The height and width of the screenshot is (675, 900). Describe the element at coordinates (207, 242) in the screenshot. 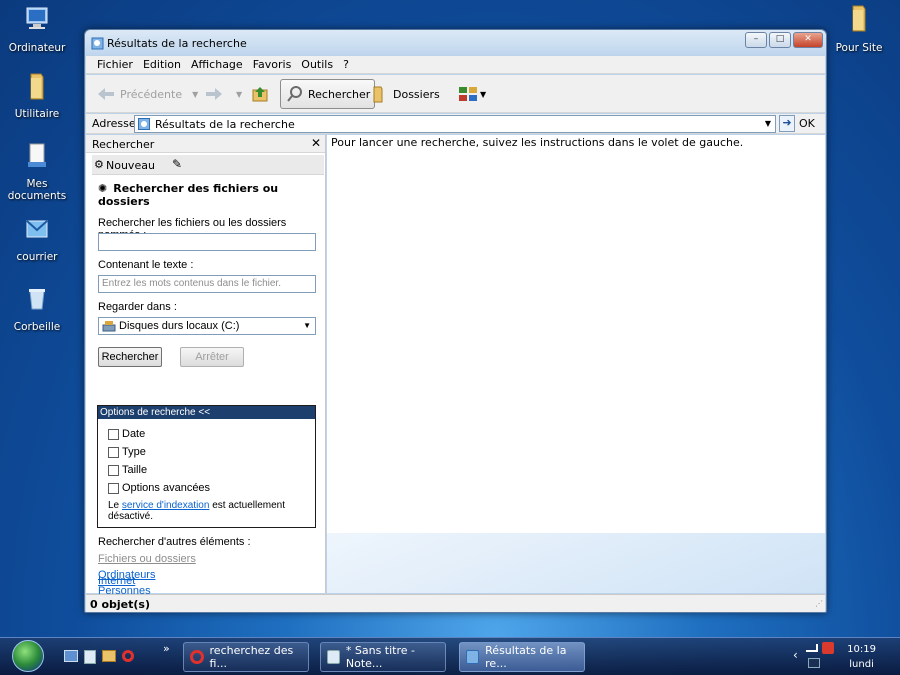

I see `named-input` at that location.